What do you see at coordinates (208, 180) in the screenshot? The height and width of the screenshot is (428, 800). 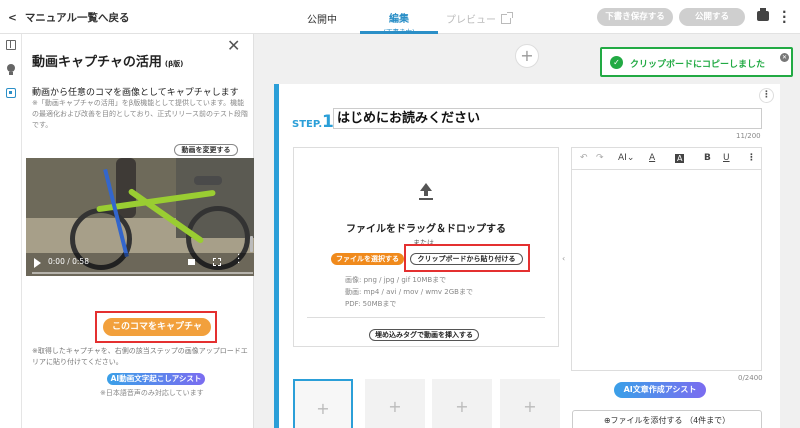 I see `bicycle-seat` at bounding box center [208, 180].